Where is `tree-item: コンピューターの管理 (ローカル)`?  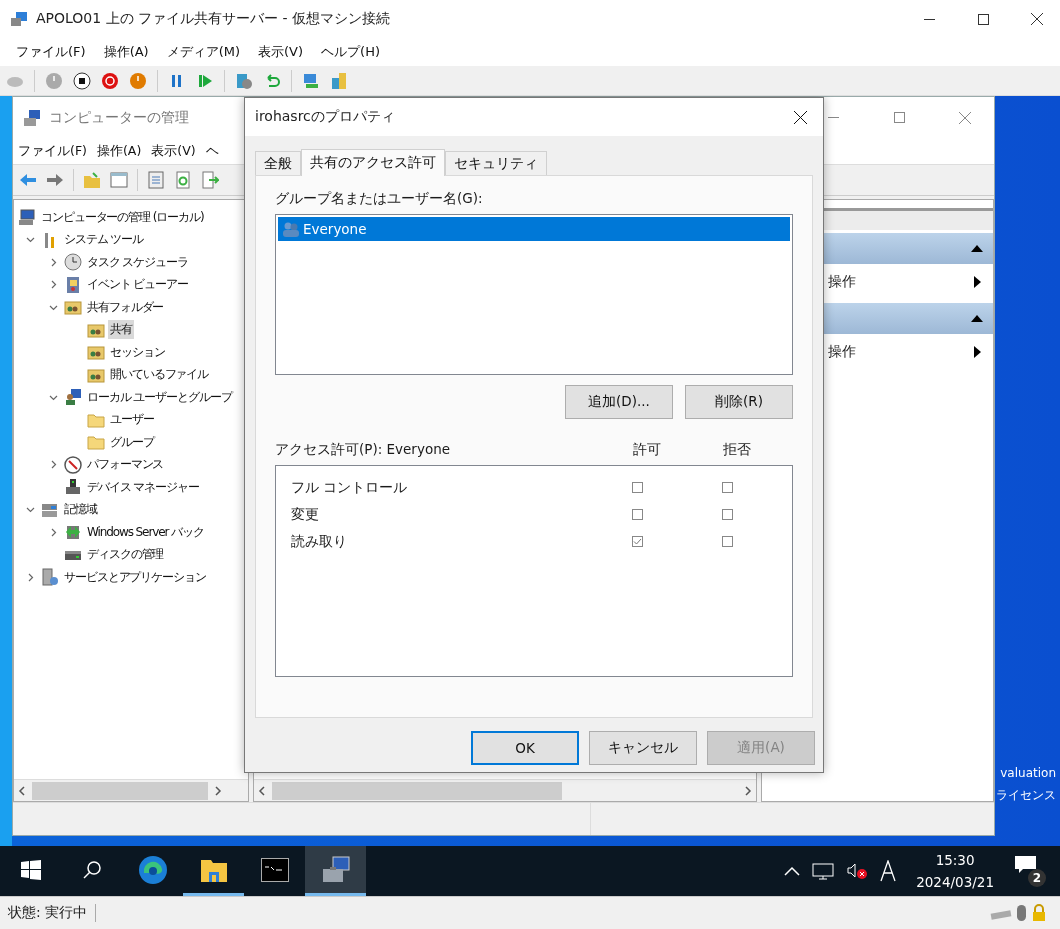 tree-item: コンピューターの管理 (ローカル) is located at coordinates (113, 217).